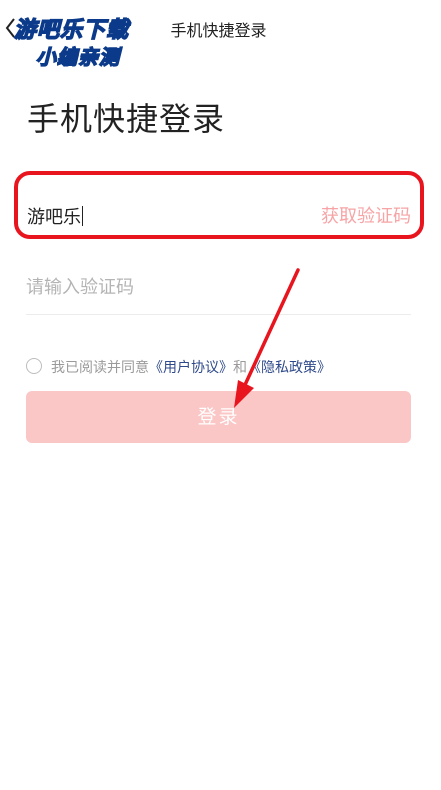  What do you see at coordinates (100, 368) in the screenshot?
I see `agreement-prefix: 我已阅读并同意` at bounding box center [100, 368].